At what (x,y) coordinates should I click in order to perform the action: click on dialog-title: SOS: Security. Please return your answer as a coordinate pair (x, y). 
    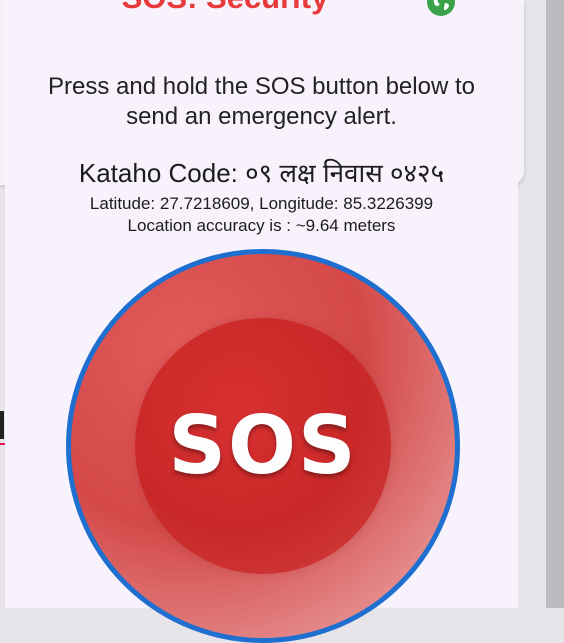
    Looking at the image, I should click on (225, 8).